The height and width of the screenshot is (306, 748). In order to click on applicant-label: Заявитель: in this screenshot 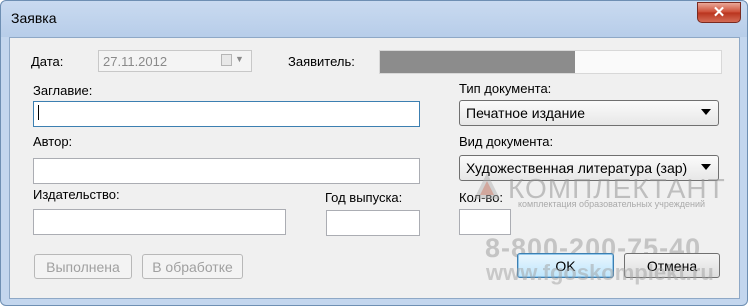, I will do `click(321, 61)`.